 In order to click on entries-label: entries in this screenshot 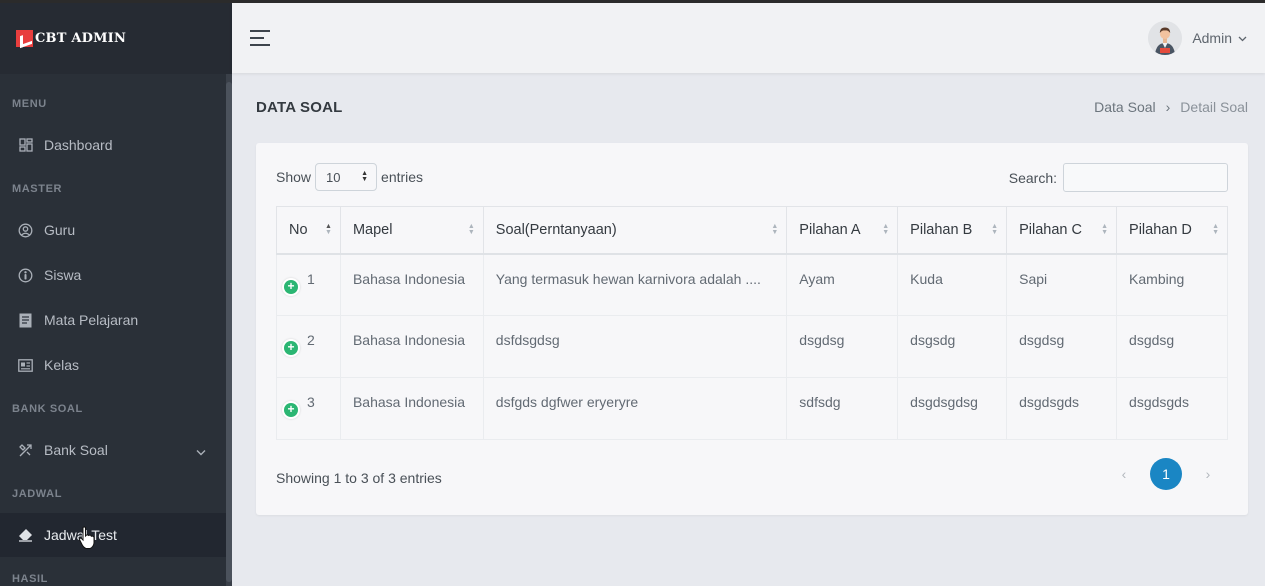, I will do `click(402, 177)`.